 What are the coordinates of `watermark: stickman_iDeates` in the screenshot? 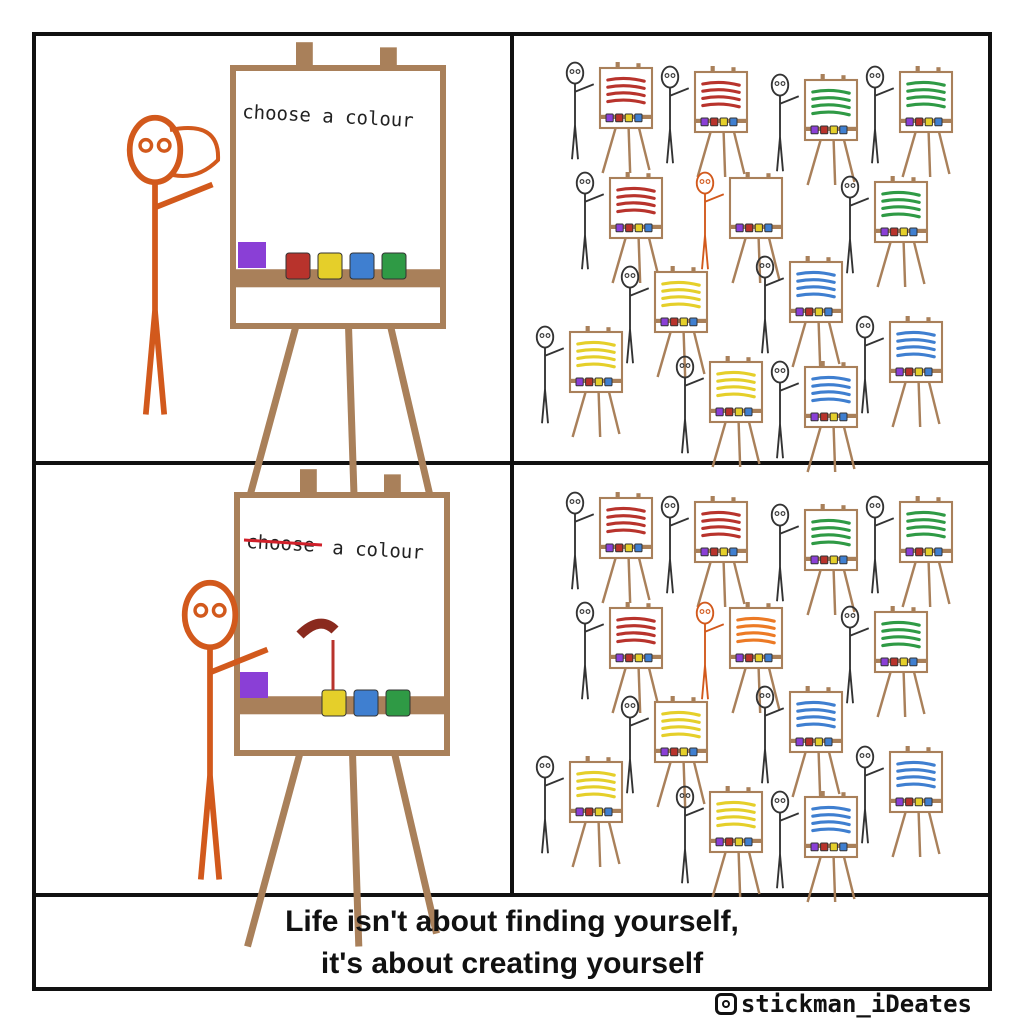 It's located at (843, 1004).